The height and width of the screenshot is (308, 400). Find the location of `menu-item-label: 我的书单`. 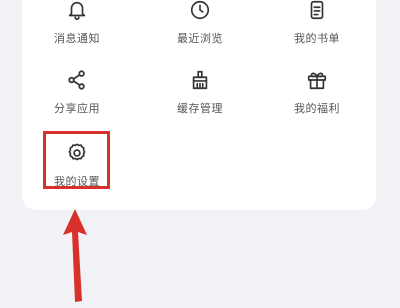

menu-item-label: 我的书单 is located at coordinates (317, 38).